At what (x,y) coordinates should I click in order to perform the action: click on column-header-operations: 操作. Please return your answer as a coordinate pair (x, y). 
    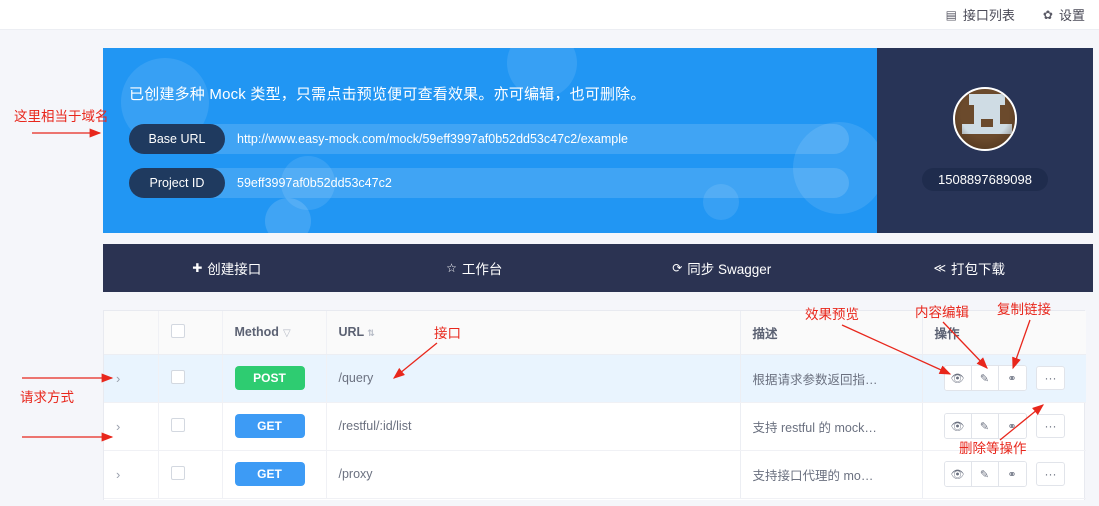
    Looking at the image, I should click on (1003, 333).